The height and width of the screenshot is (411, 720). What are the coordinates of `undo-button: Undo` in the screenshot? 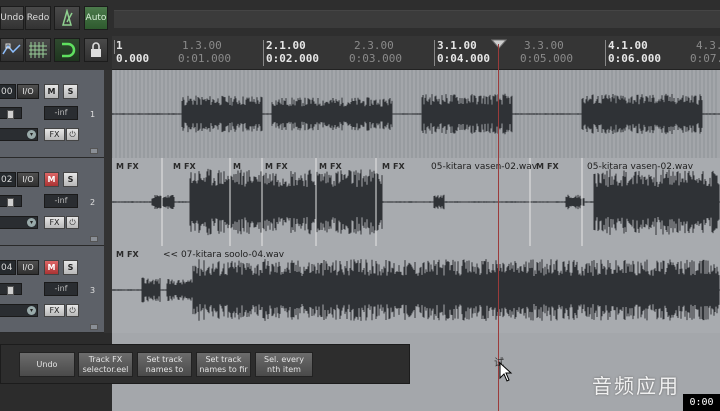 It's located at (12, 18).